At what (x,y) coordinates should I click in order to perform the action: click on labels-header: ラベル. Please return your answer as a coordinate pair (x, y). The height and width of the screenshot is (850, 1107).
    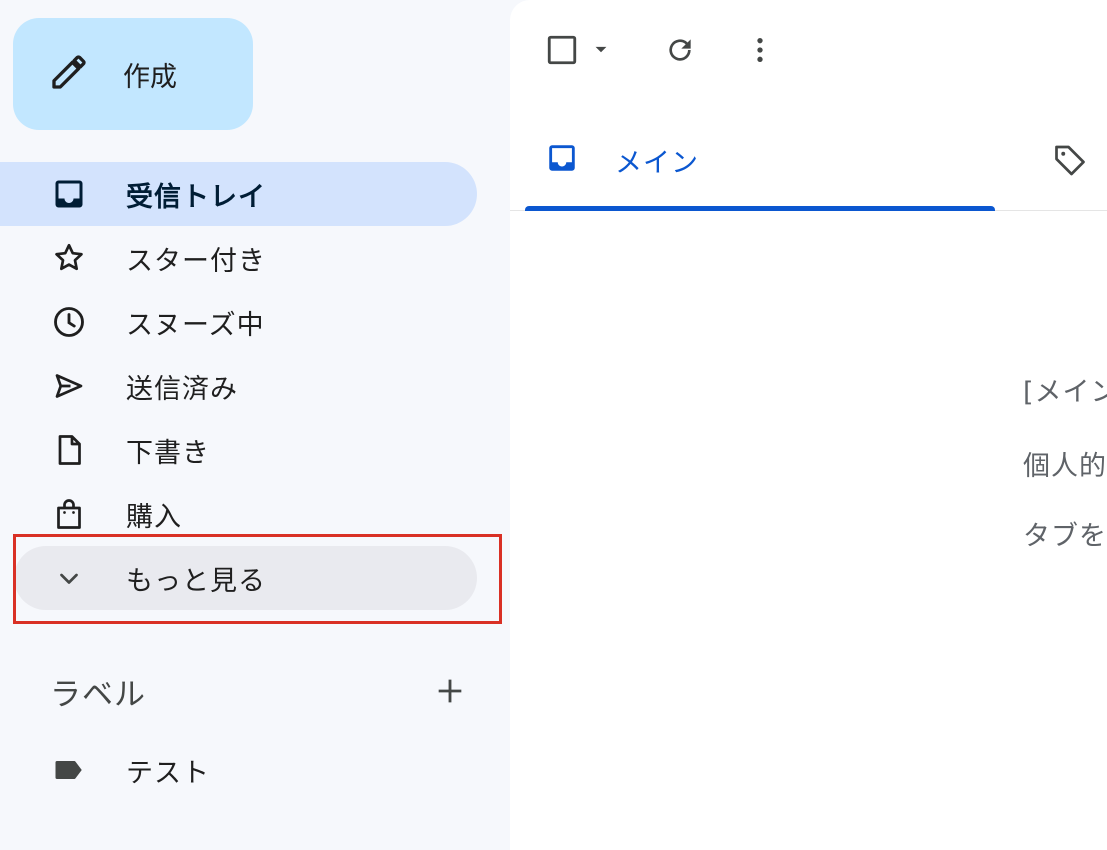
    Looking at the image, I should click on (260, 691).